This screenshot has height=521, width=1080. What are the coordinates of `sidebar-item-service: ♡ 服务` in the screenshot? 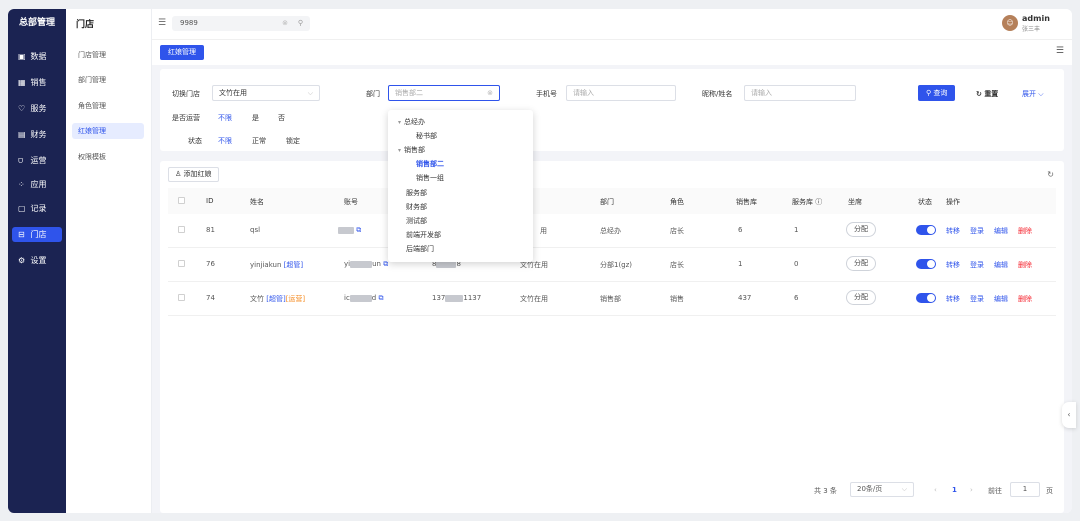 It's located at (37, 108).